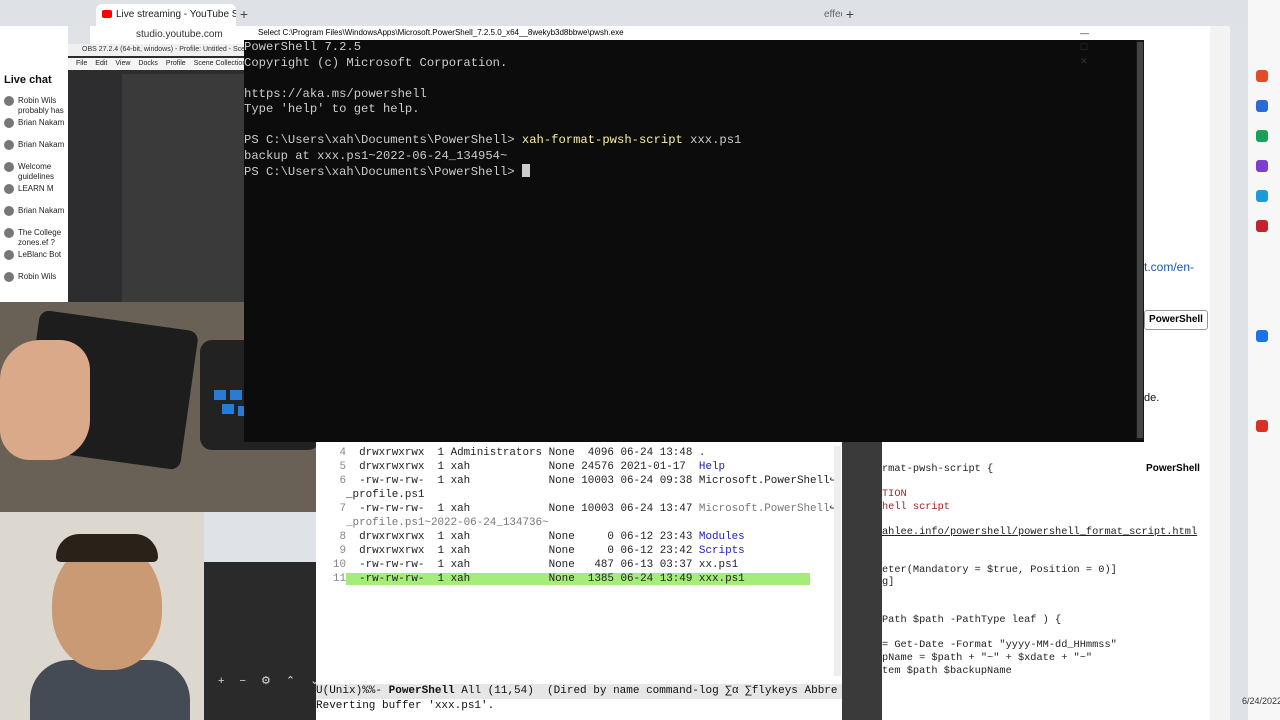 Image resolution: width=1280 pixels, height=720 pixels. Describe the element at coordinates (339, 579) in the screenshot. I see `line-number: 11` at that location.